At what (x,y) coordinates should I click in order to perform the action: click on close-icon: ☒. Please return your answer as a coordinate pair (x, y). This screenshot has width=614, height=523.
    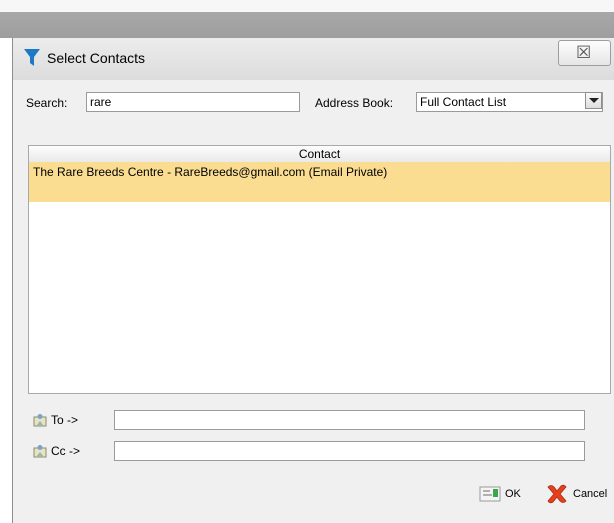
    Looking at the image, I should click on (584, 52).